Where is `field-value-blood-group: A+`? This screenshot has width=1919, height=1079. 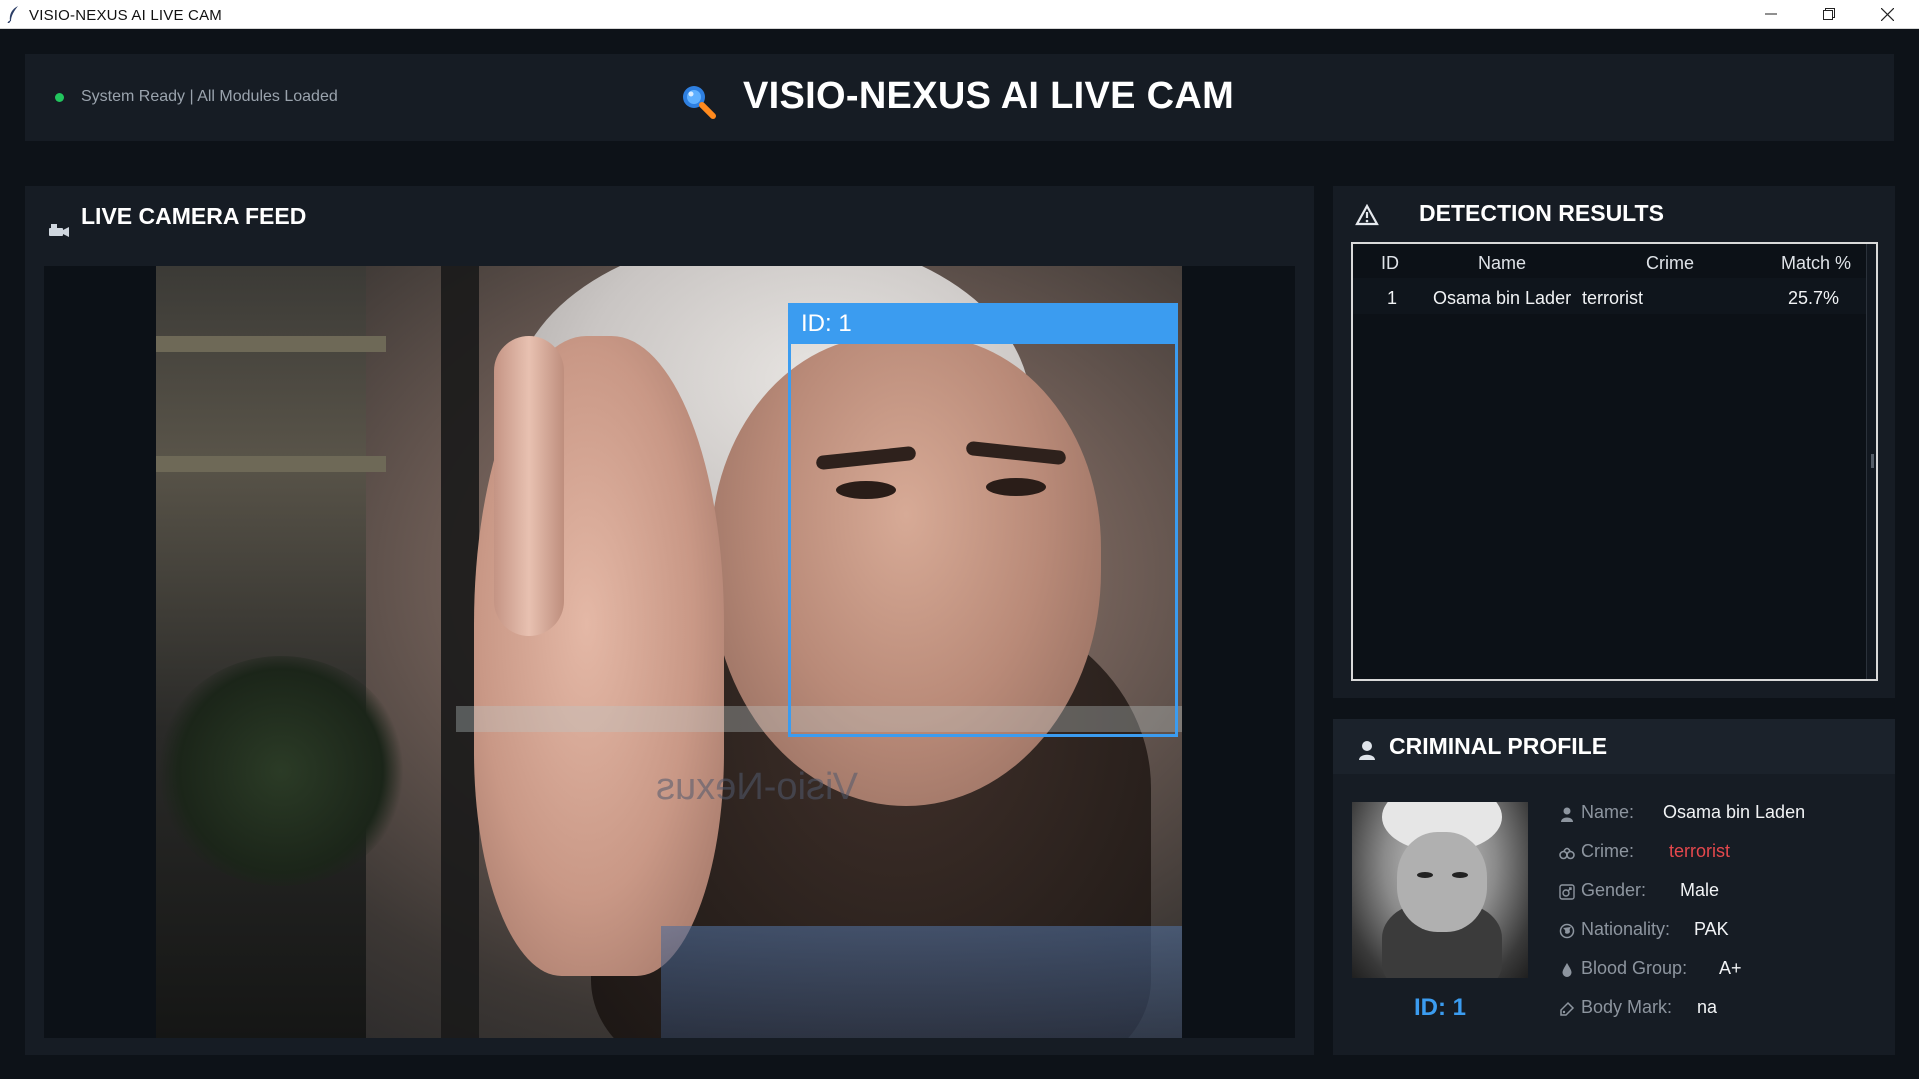
field-value-blood-group: A+ is located at coordinates (1730, 968).